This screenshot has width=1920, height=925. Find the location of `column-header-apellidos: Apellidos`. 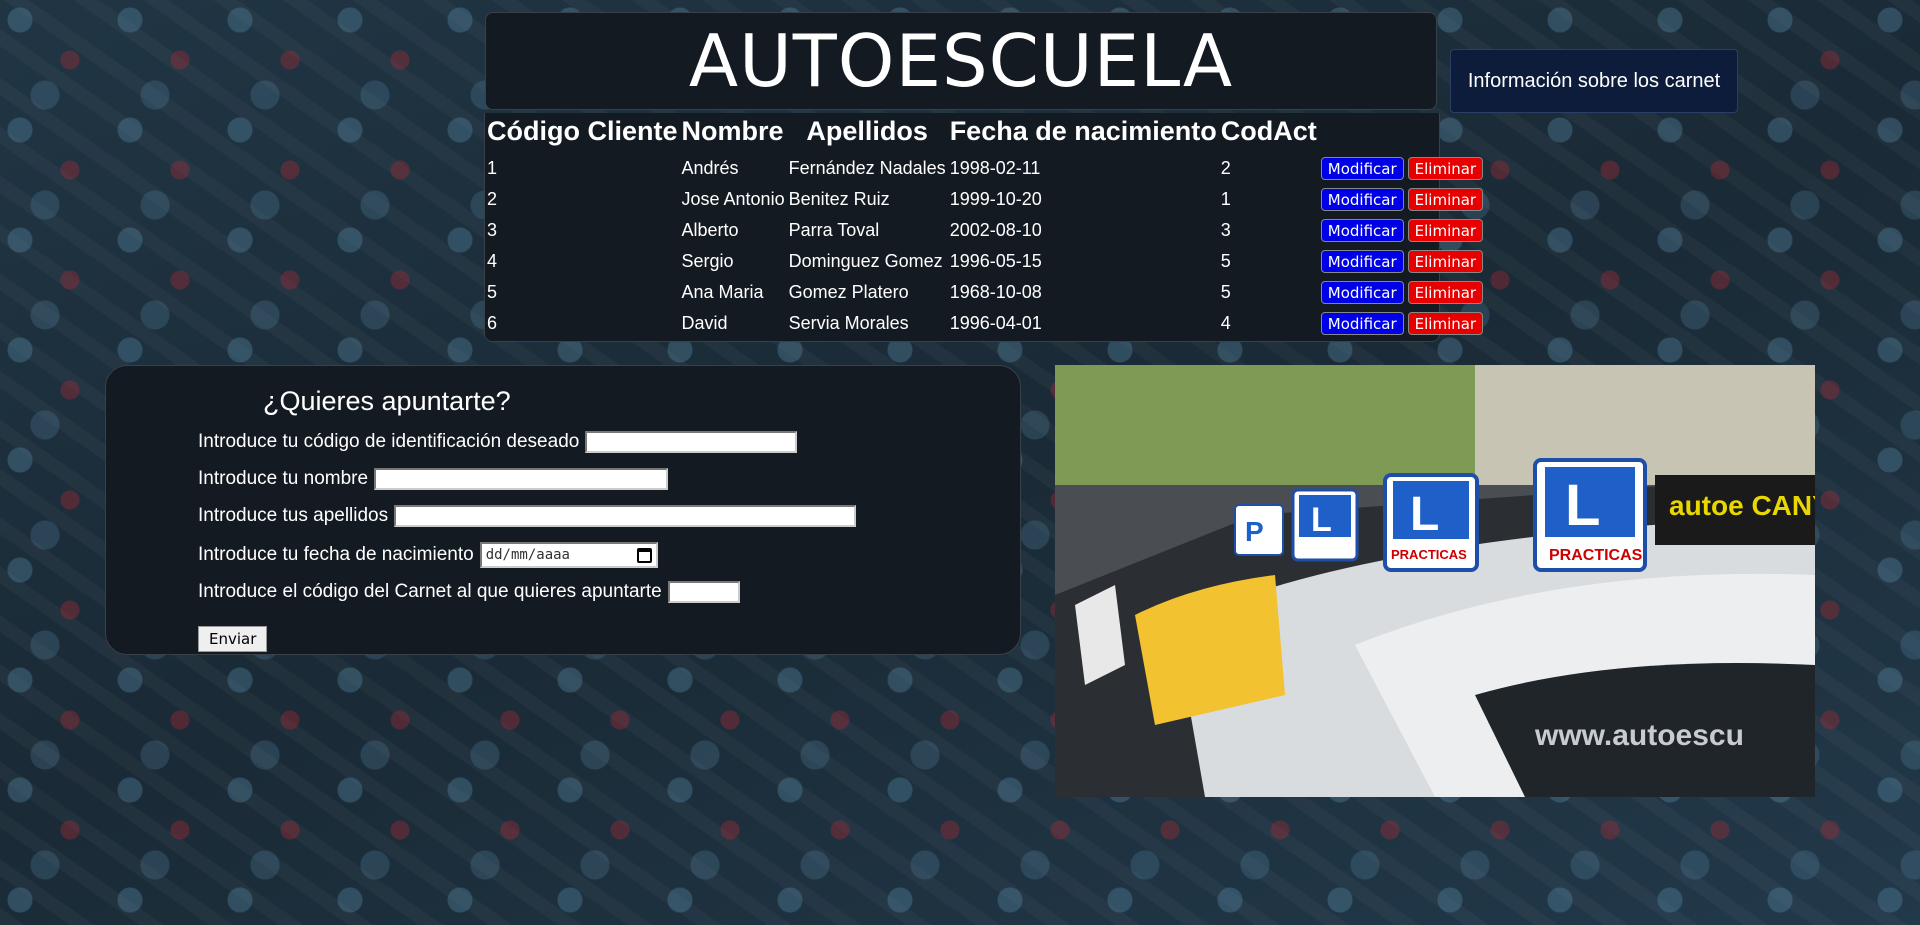

column-header-apellidos: Apellidos is located at coordinates (867, 130).